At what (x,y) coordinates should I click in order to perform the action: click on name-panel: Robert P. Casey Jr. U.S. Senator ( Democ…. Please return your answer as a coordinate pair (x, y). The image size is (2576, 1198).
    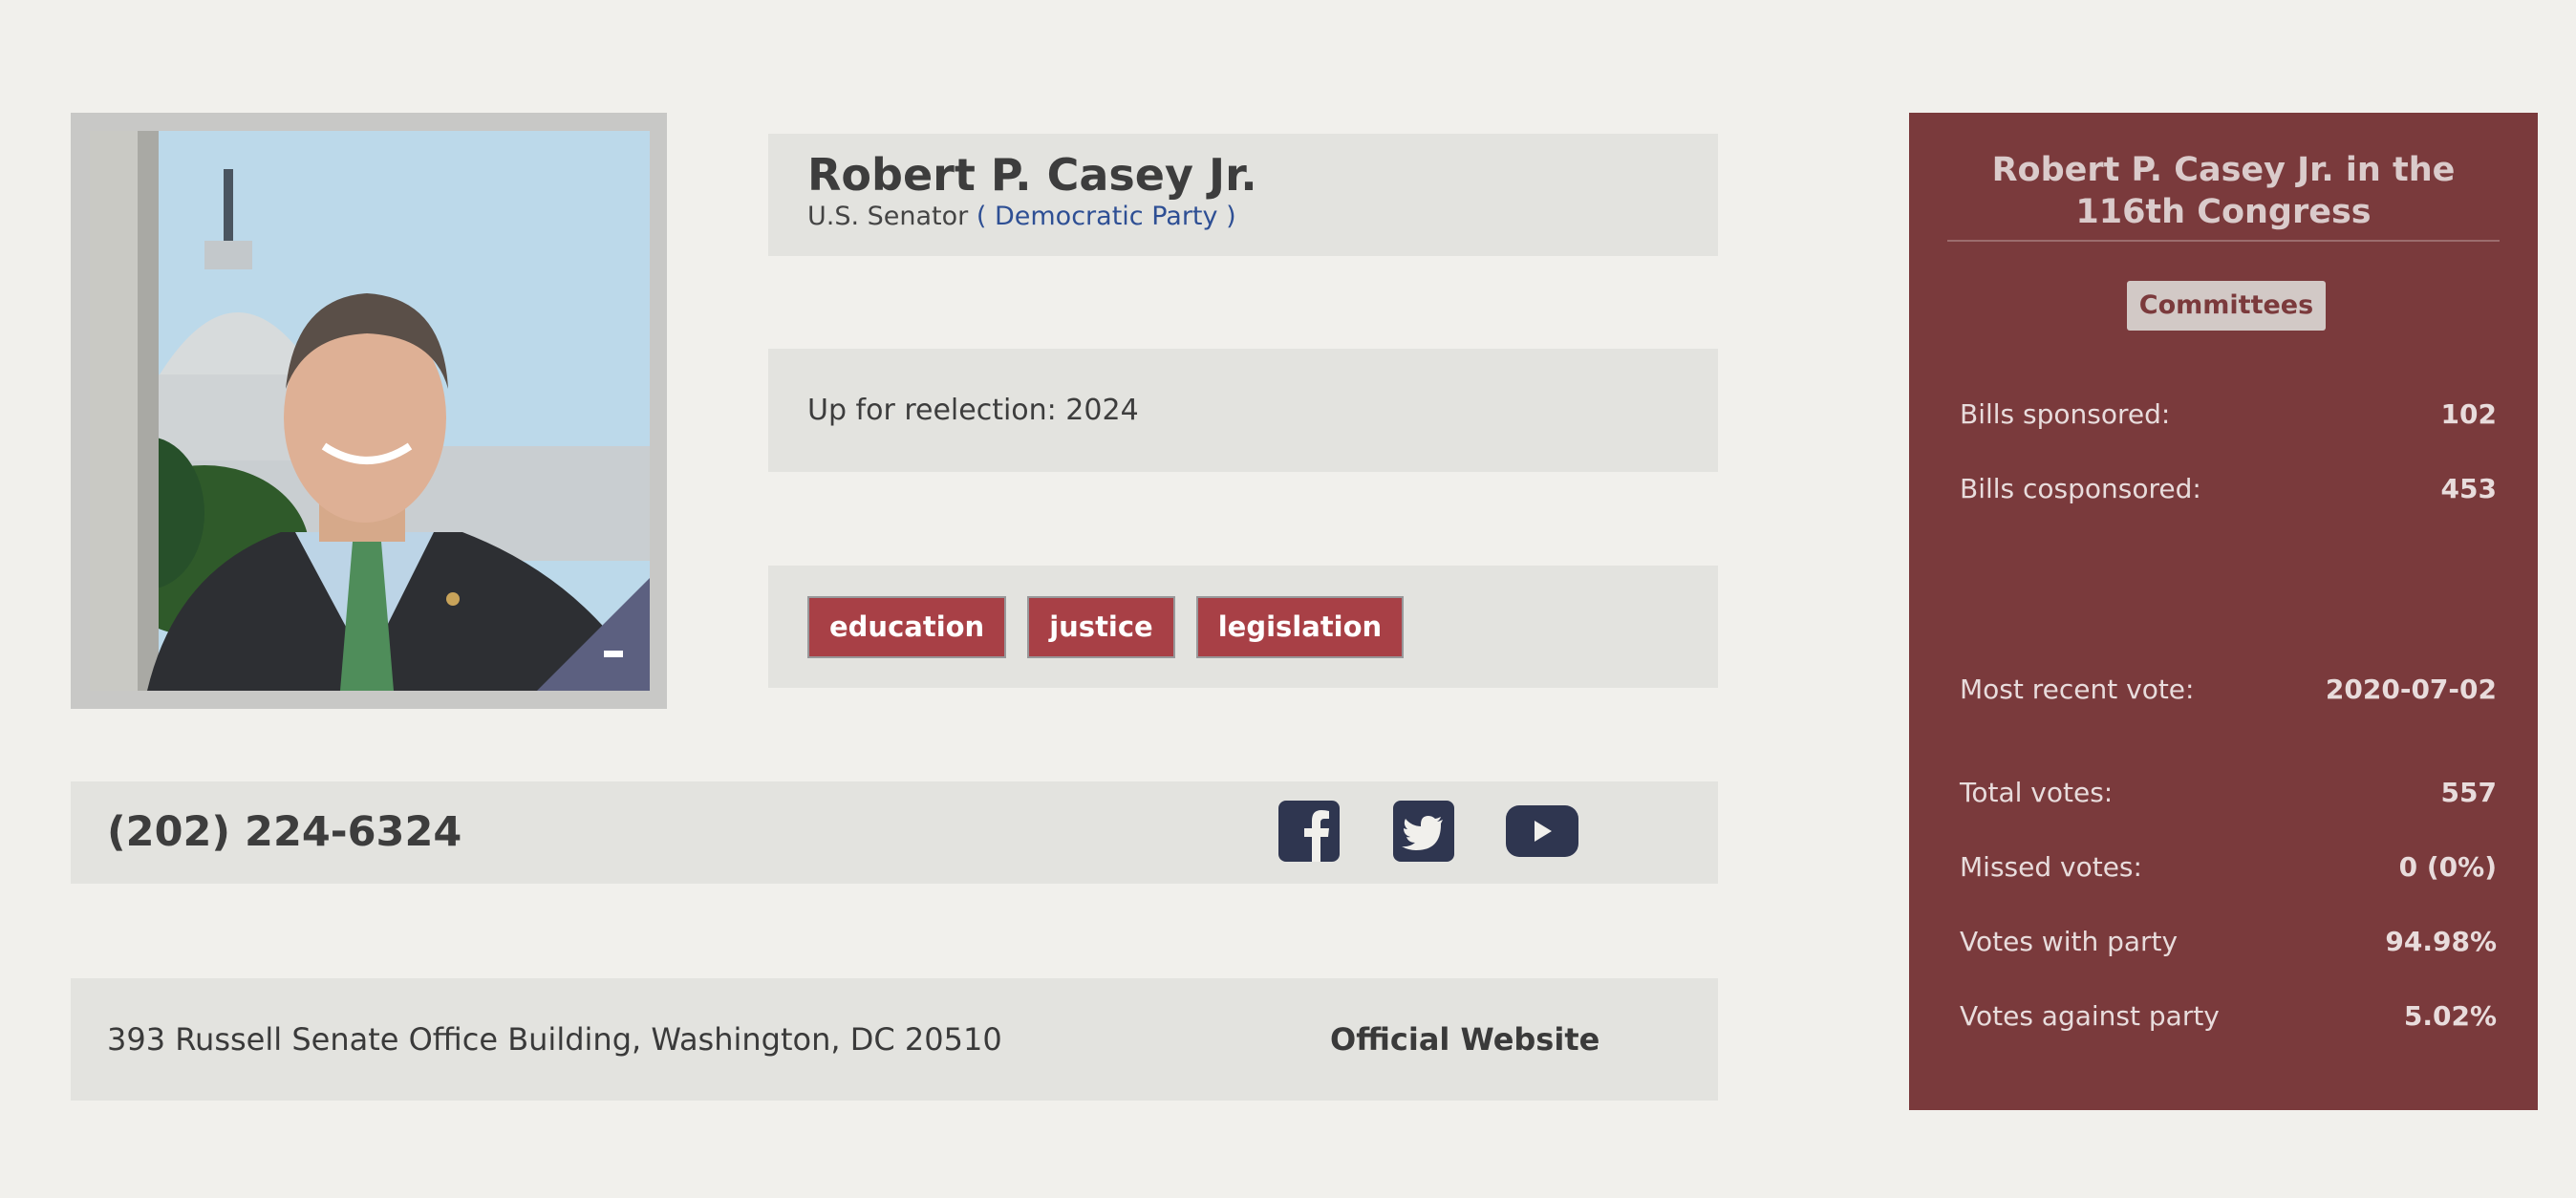
    Looking at the image, I should click on (1243, 195).